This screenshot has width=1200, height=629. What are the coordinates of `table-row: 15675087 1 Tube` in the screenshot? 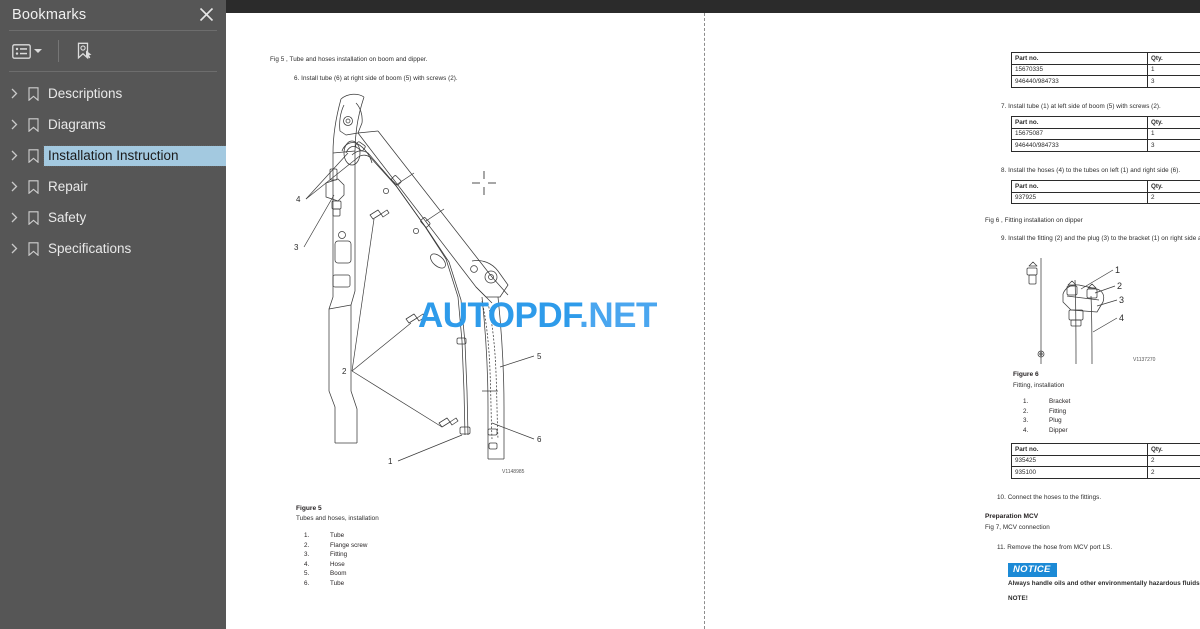 It's located at (1105, 134).